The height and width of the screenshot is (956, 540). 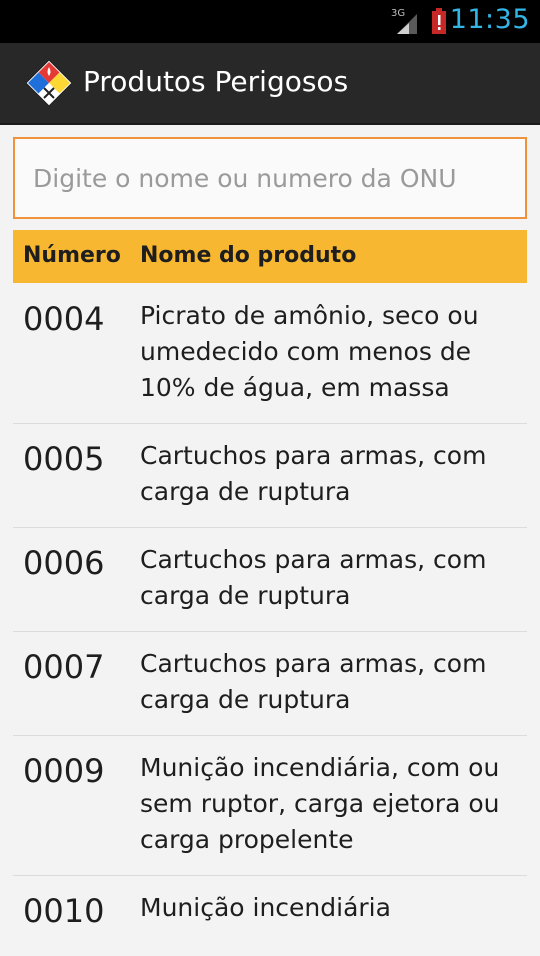 I want to click on row-number: 0007, so click(x=64, y=667).